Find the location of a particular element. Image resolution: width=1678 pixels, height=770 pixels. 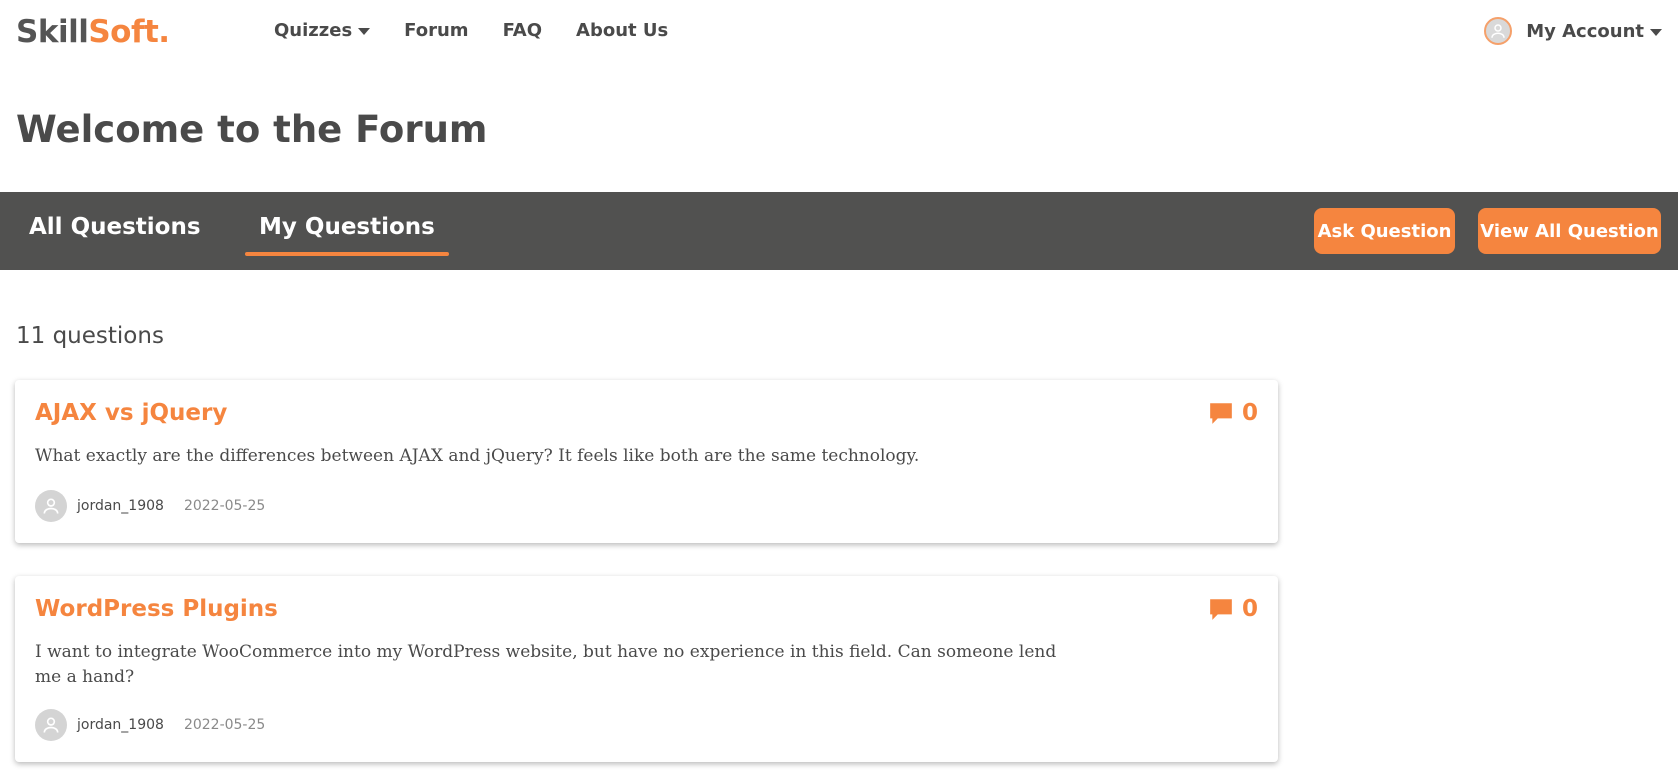

brand-logo-part2: Soft. is located at coordinates (129, 32).